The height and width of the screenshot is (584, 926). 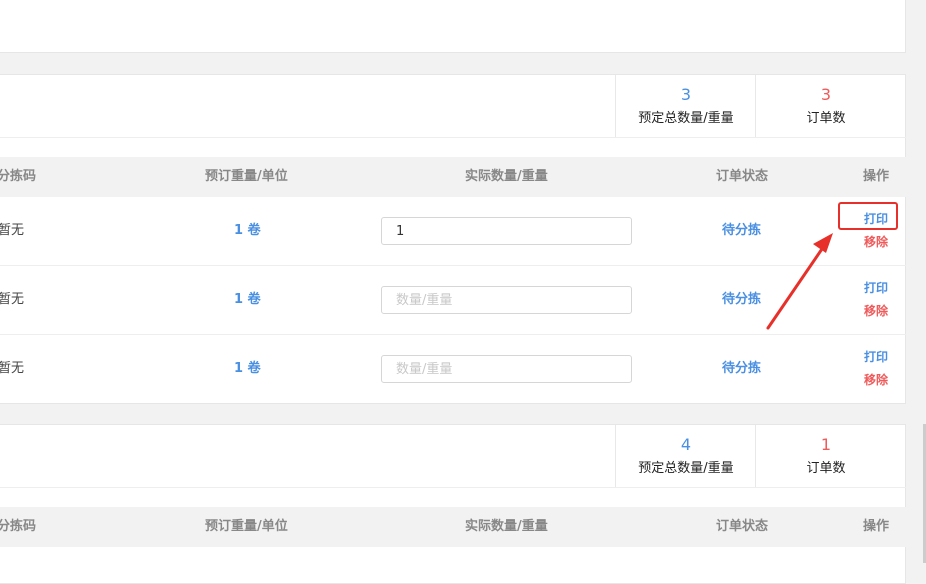 What do you see at coordinates (686, 444) in the screenshot?
I see `total-quantity-value: 4` at bounding box center [686, 444].